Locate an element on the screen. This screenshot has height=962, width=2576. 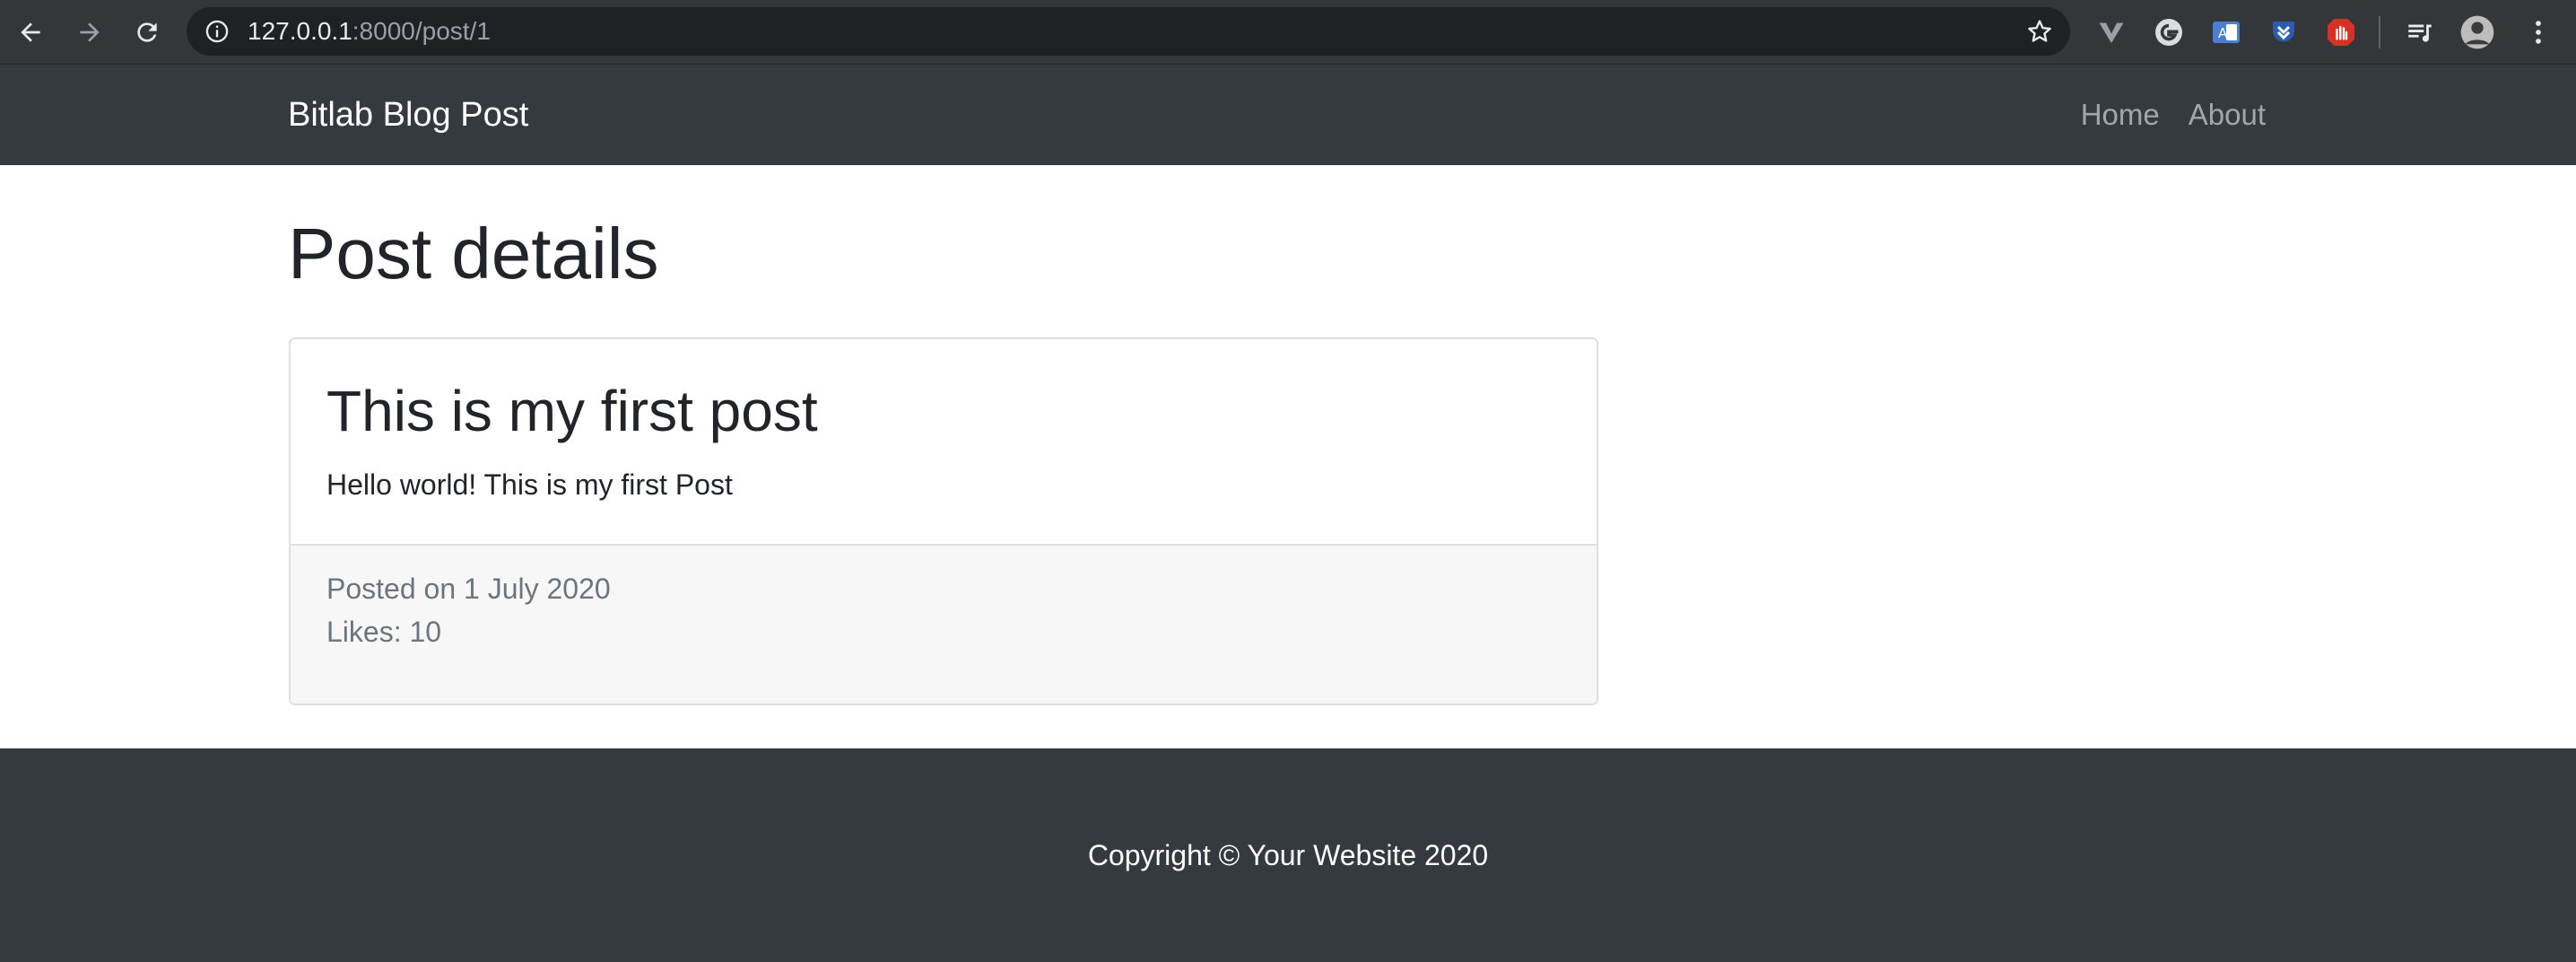
copyright-text: Copyright © Your Website 2020 is located at coordinates (1288, 855).